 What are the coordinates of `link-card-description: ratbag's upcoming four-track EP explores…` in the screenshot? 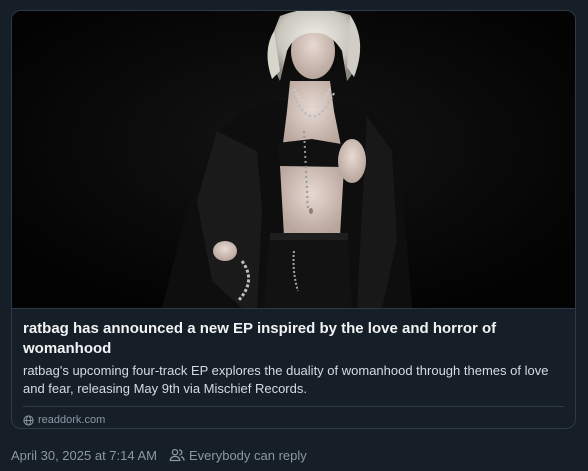 It's located at (286, 379).